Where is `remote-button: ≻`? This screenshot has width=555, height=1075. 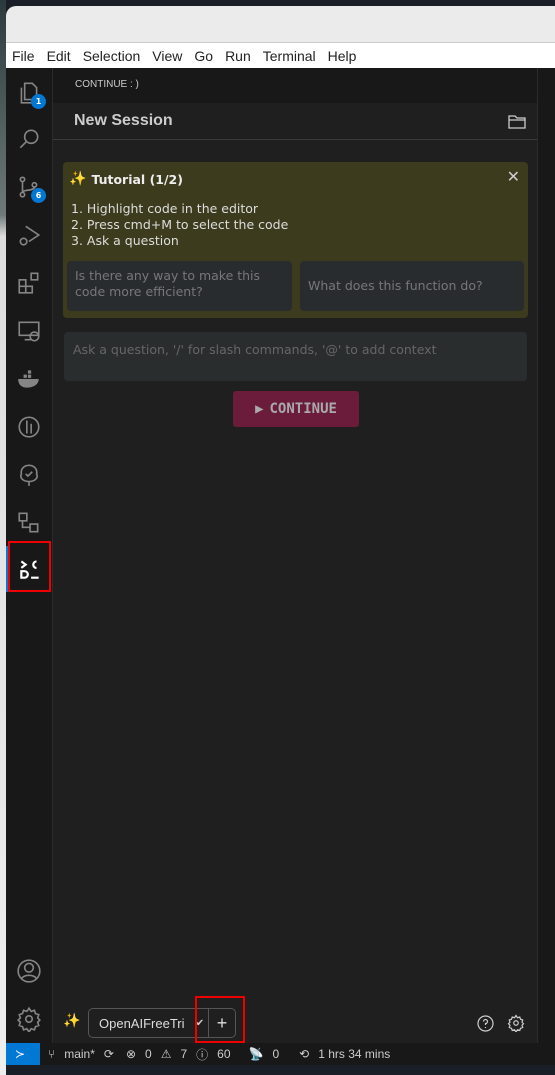
remote-button: ≻ is located at coordinates (23, 1054).